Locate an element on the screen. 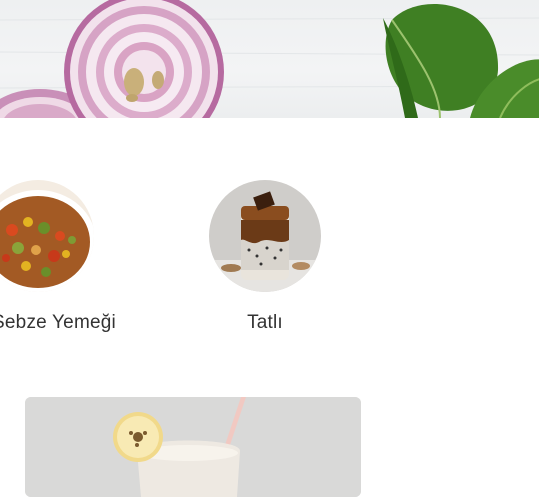  vegetable-stew-image is located at coordinates (47, 236).